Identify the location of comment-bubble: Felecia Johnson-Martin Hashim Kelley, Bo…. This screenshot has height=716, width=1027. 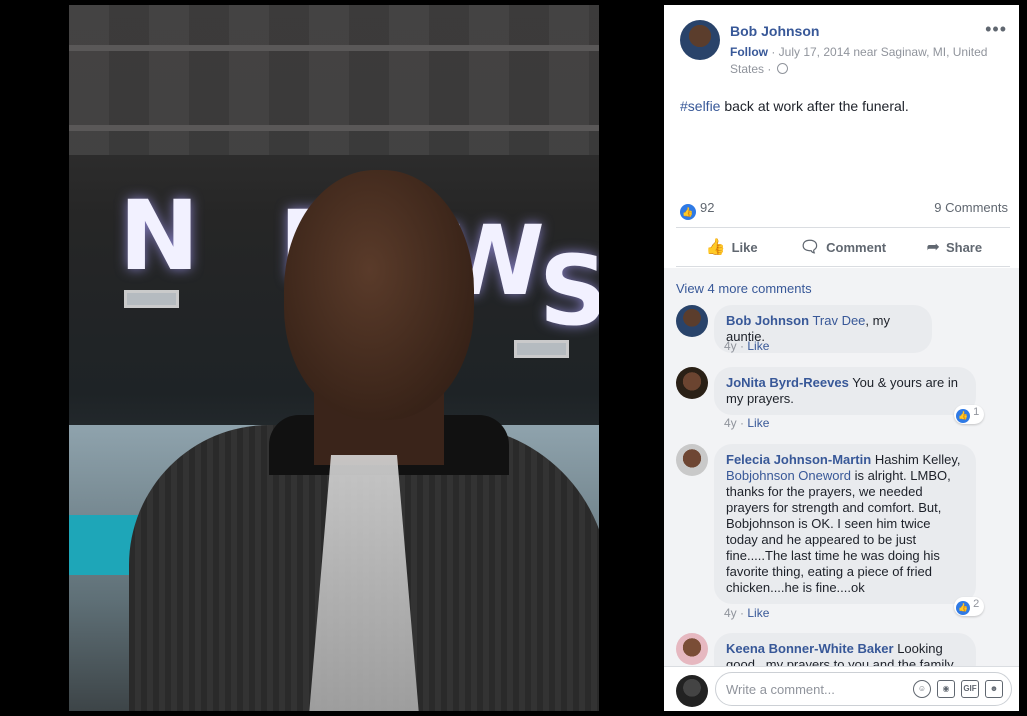
(845, 524).